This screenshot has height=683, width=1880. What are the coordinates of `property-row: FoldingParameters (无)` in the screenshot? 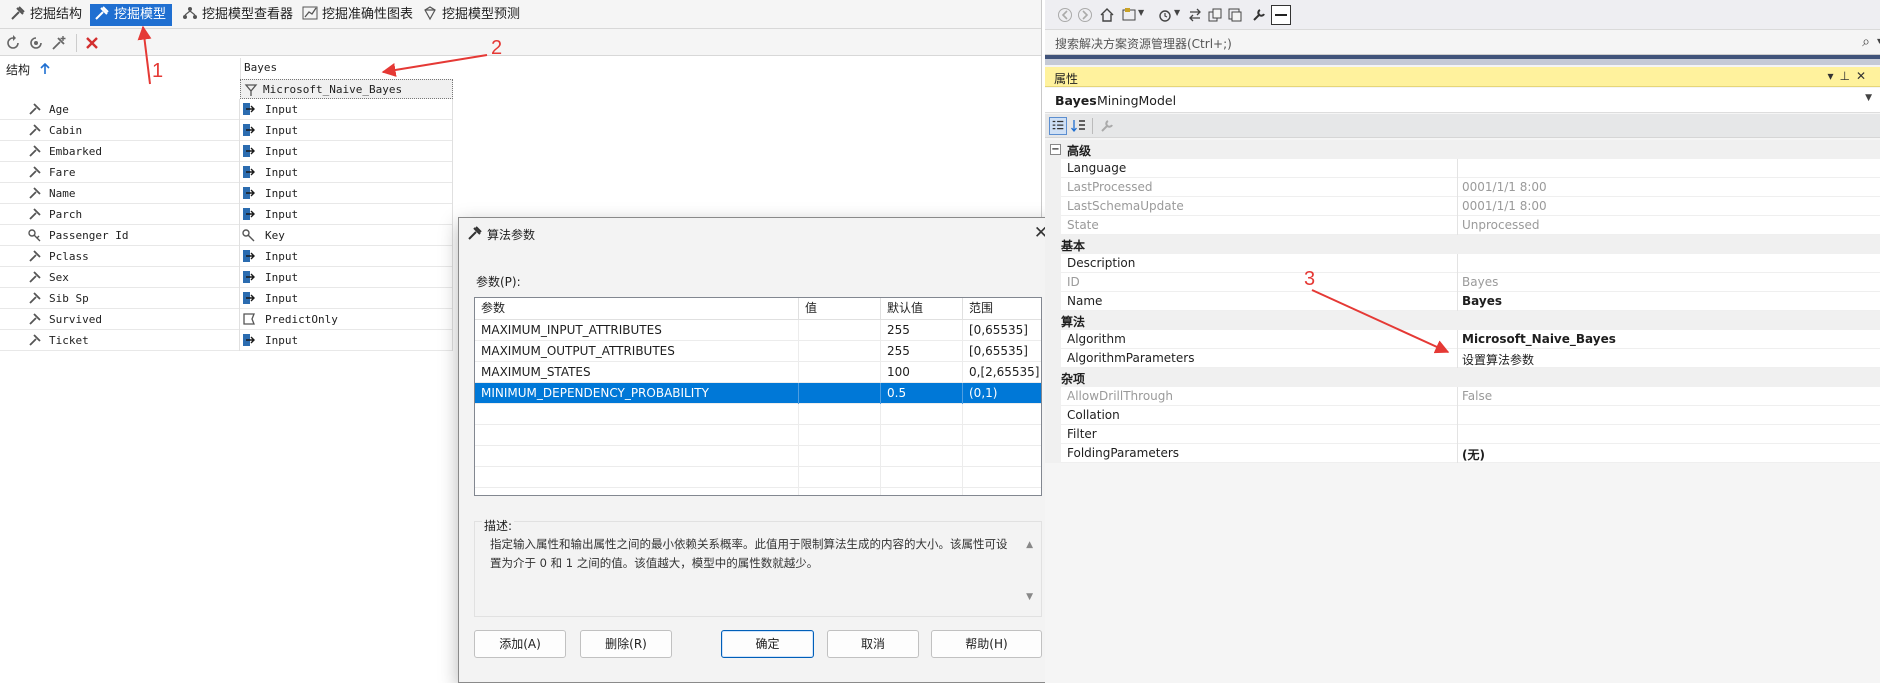 It's located at (1462, 453).